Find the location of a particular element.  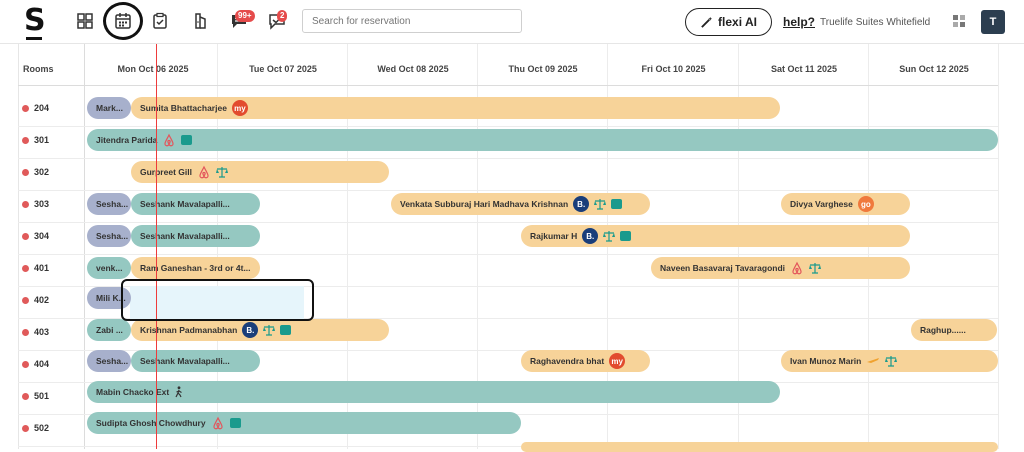

booking-bar: Naveen Basavaraj Tavaragondi is located at coordinates (780, 268).